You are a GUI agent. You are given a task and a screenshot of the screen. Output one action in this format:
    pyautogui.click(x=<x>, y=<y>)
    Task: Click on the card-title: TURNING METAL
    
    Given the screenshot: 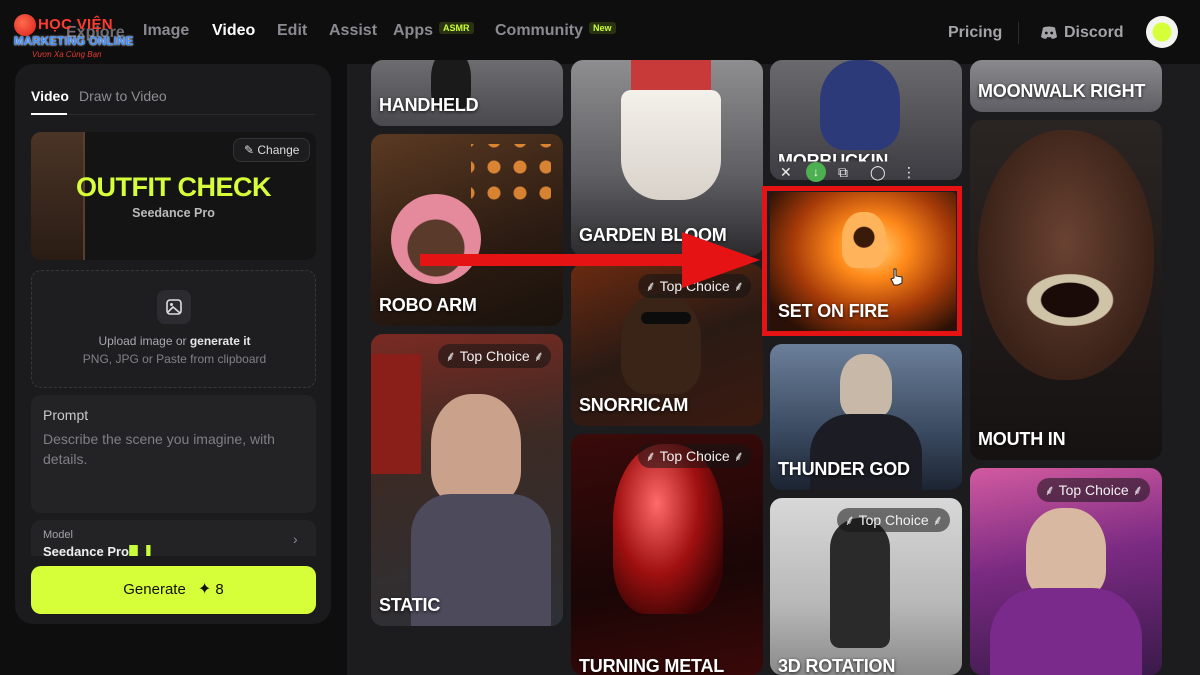 What is the action you would take?
    pyautogui.click(x=652, y=665)
    